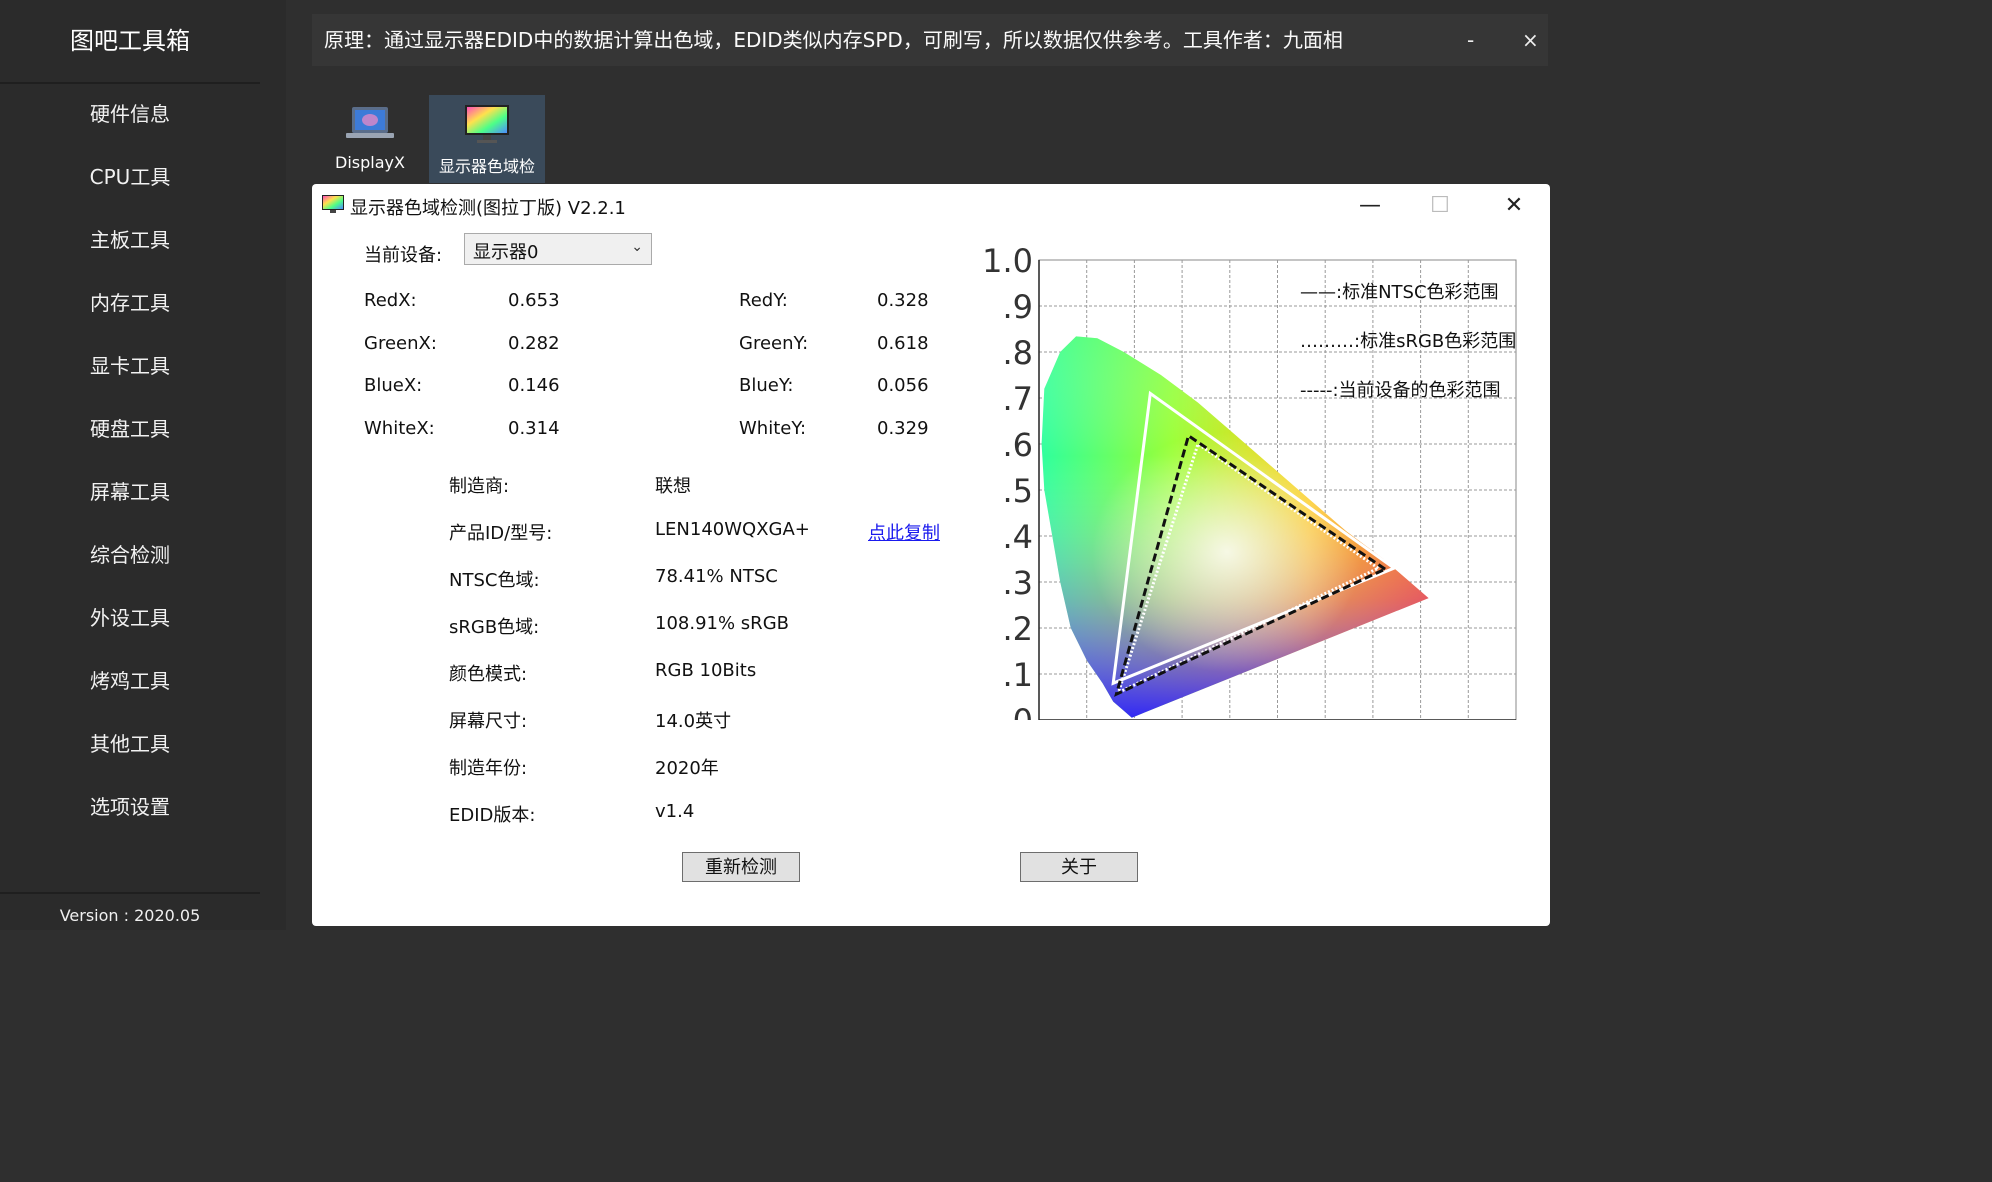 This screenshot has height=1182, width=1992. I want to click on y-tick-label: .1, so click(1017, 675).